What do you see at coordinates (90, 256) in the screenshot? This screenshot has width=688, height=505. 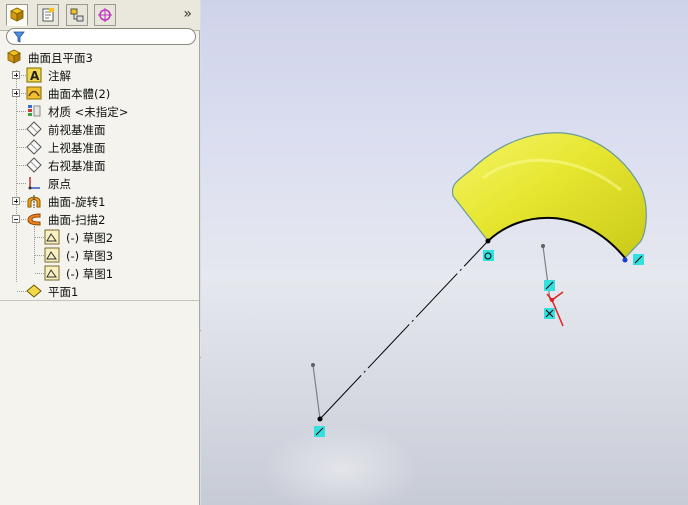 I see `tree-item-label: (-) 草图3` at bounding box center [90, 256].